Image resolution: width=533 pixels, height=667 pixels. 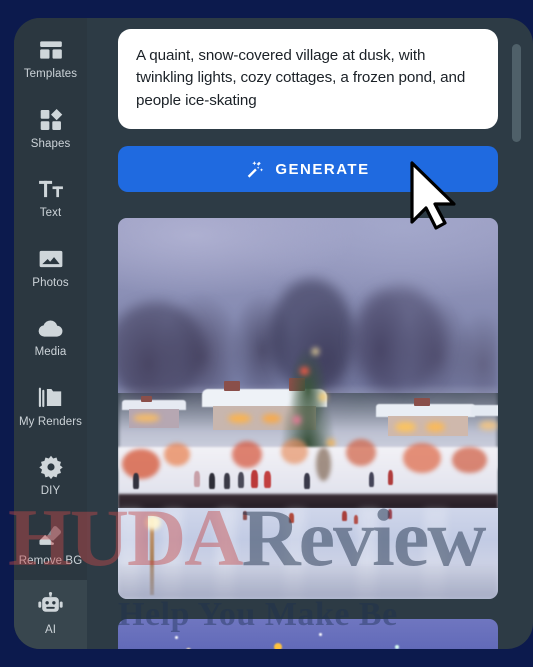 What do you see at coordinates (50, 143) in the screenshot?
I see `sidebar-label-shapes: Shapes` at bounding box center [50, 143].